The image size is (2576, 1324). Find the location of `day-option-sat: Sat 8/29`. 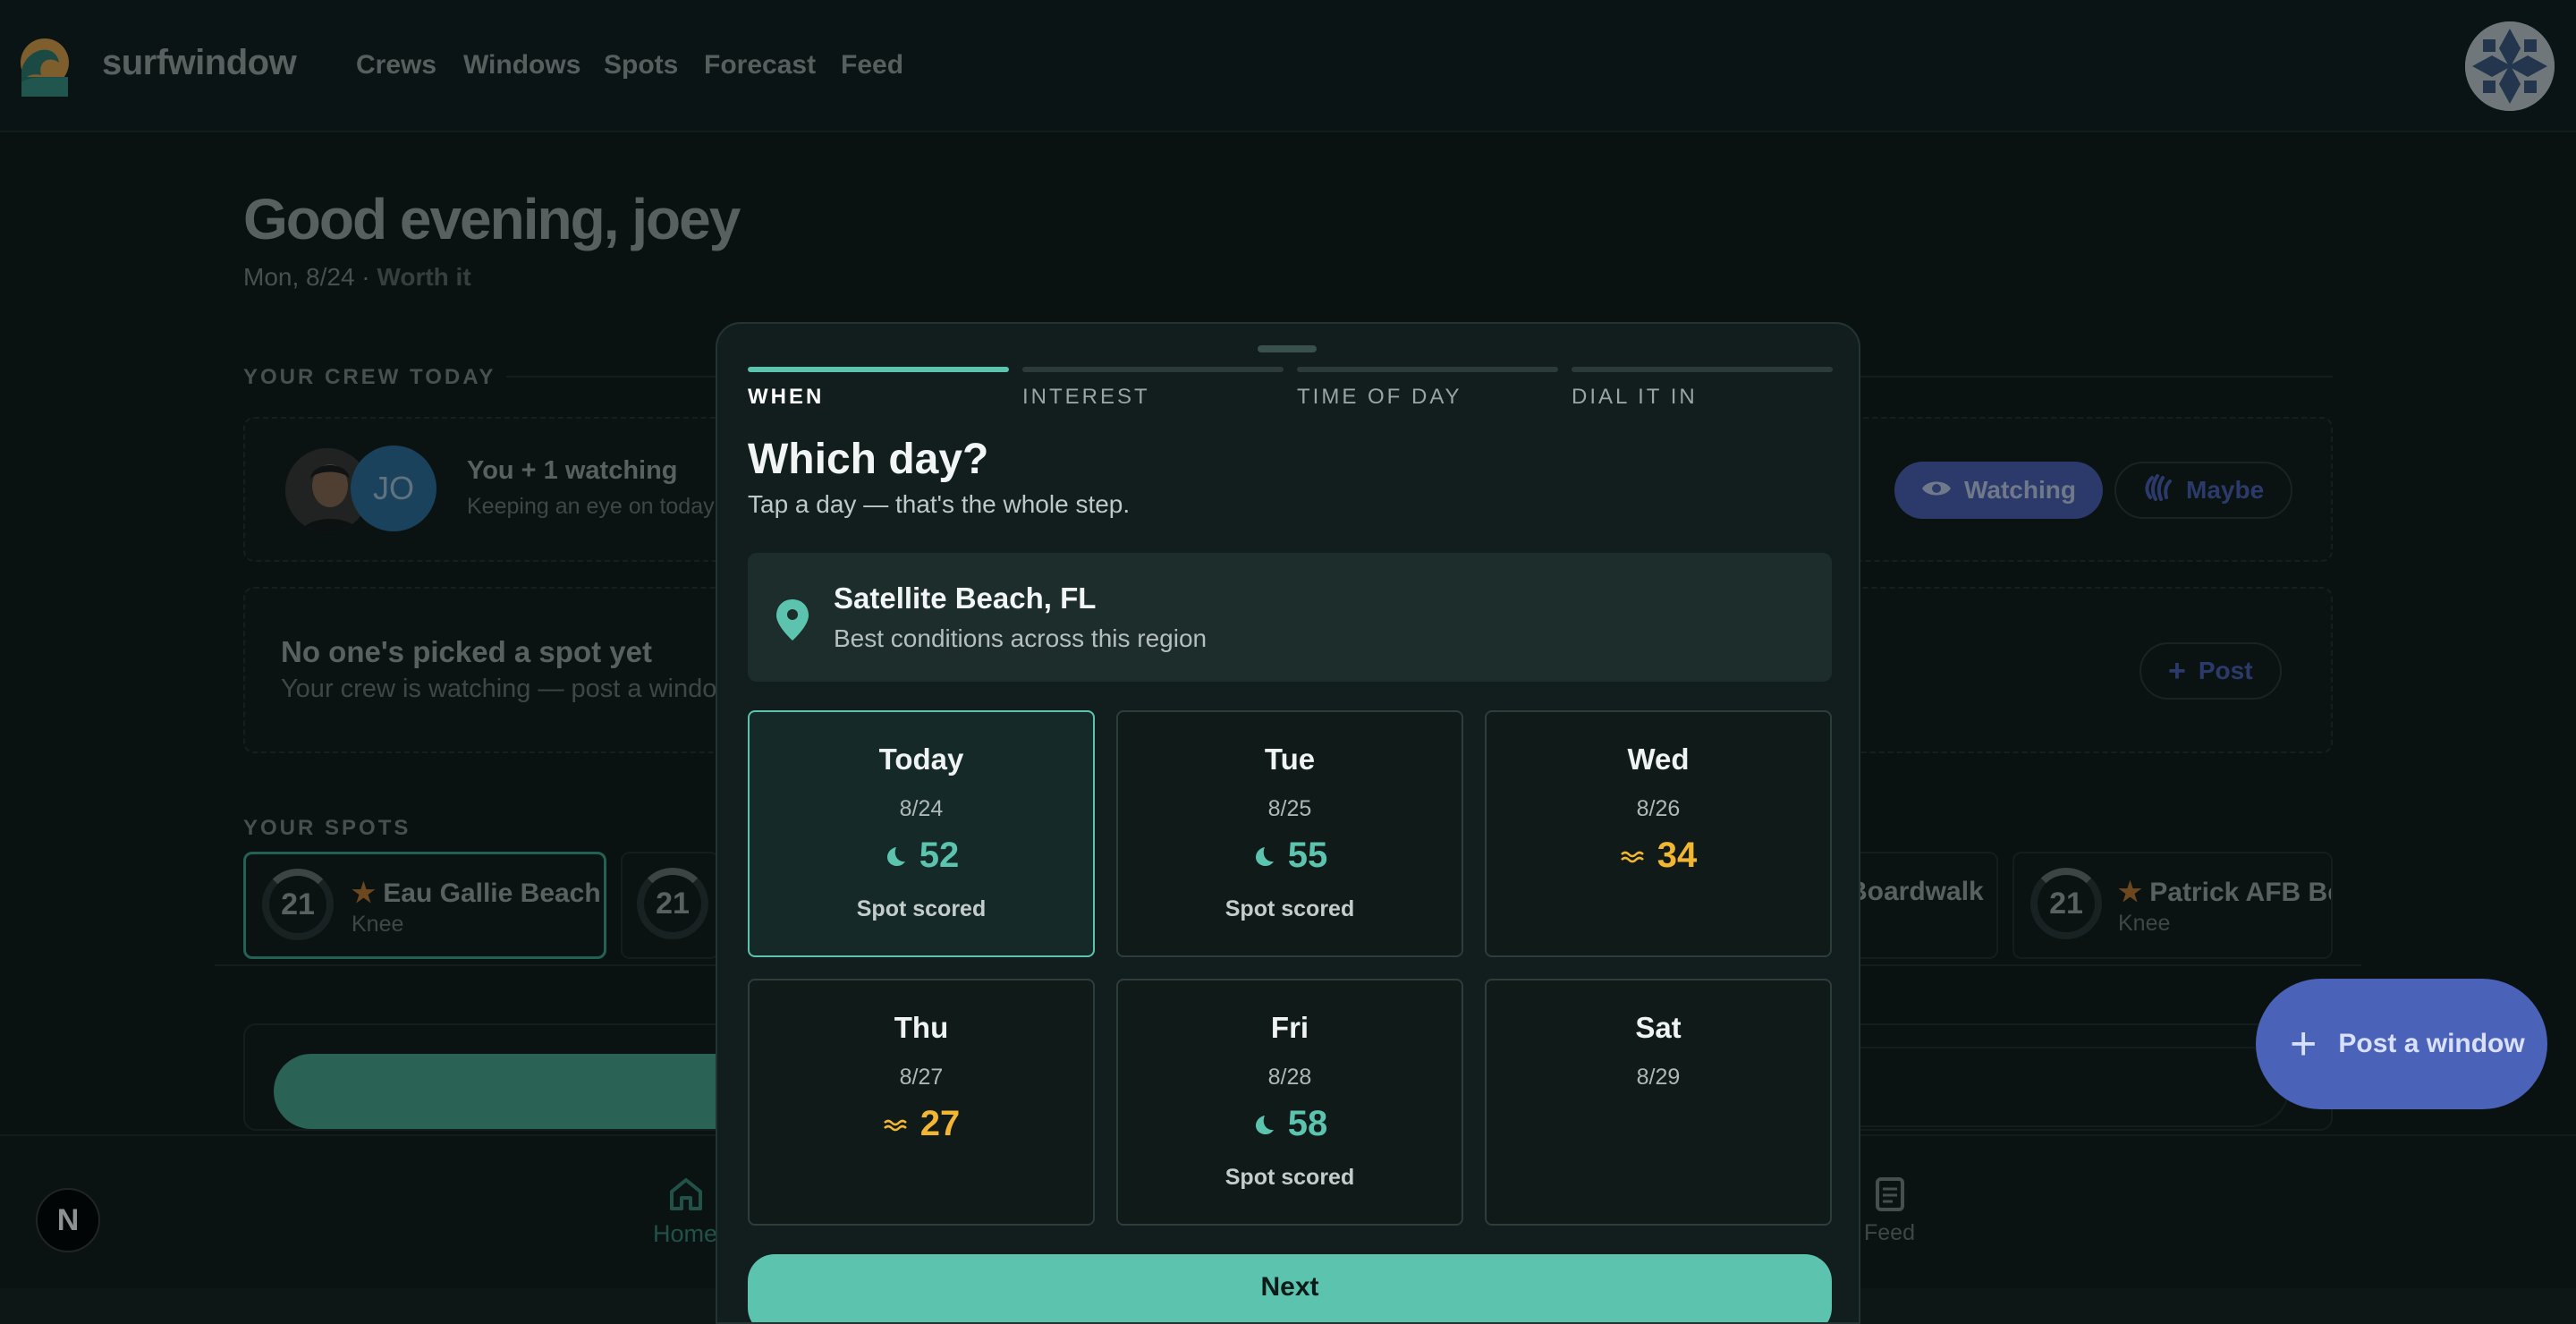

day-option-sat: Sat 8/29 is located at coordinates (1658, 1102).